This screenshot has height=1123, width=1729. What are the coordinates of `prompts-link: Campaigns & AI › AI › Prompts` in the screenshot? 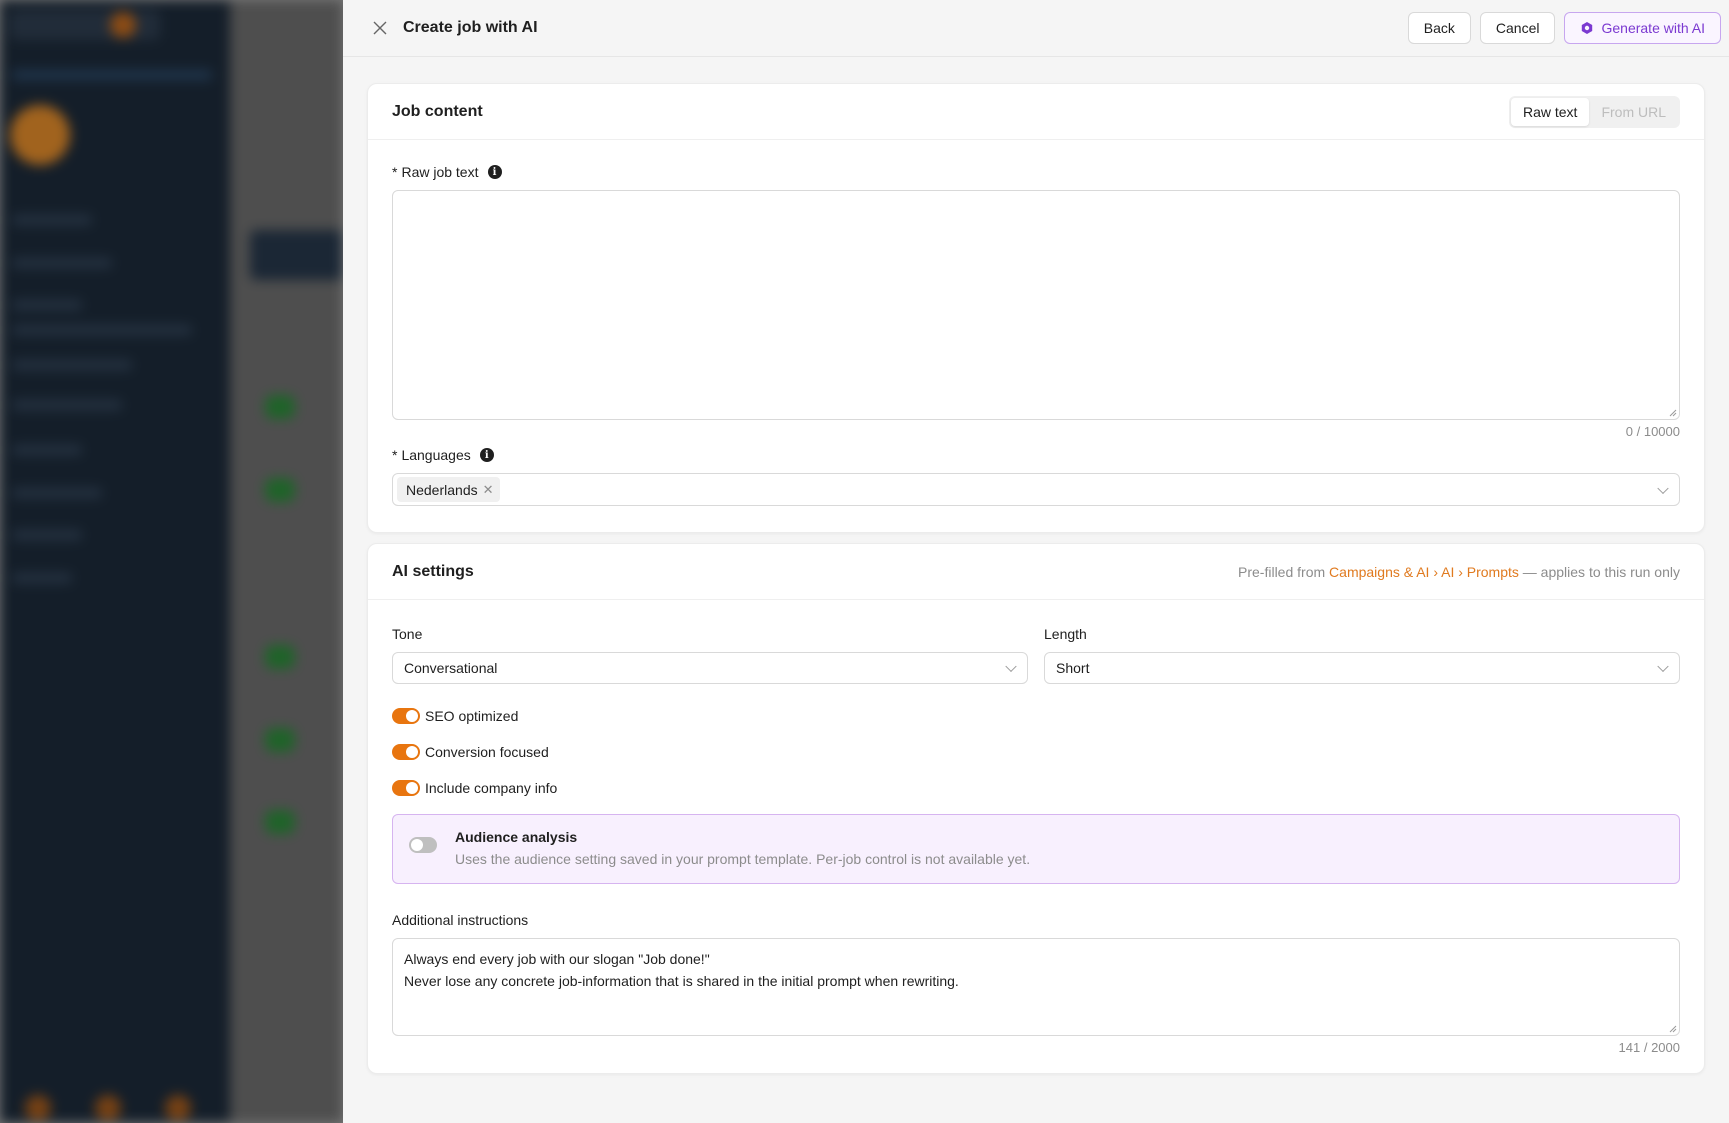 It's located at (1424, 572).